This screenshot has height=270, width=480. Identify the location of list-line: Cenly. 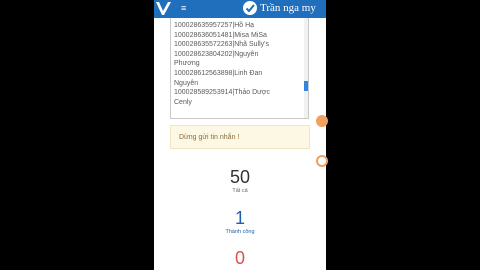
(183, 102).